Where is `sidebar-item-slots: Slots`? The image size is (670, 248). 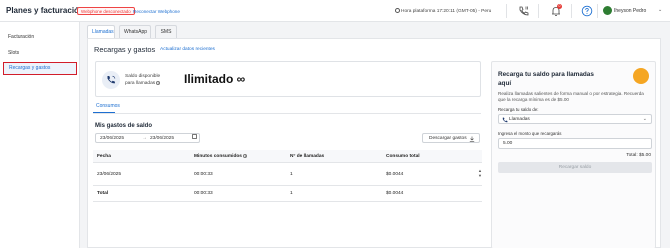
sidebar-item-slots: Slots is located at coordinates (40, 53).